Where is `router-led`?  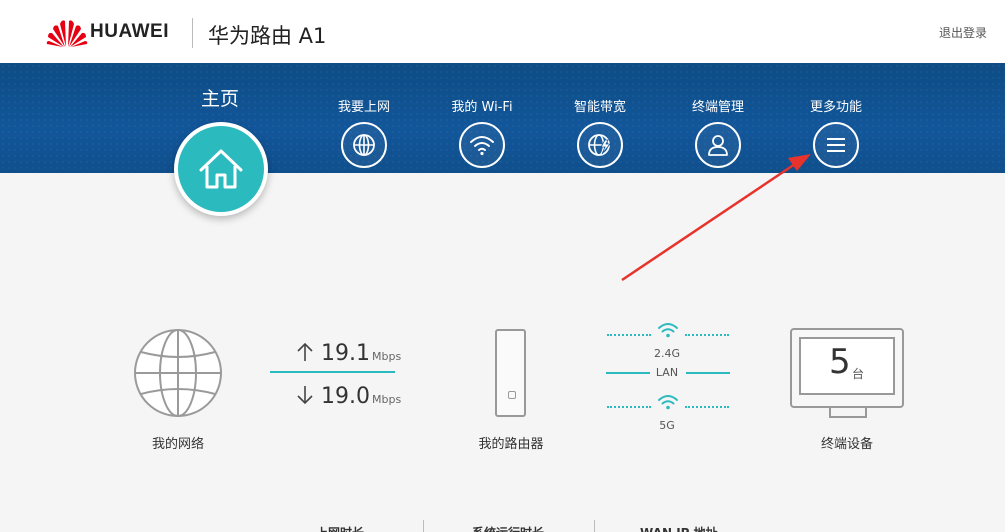 router-led is located at coordinates (512, 395).